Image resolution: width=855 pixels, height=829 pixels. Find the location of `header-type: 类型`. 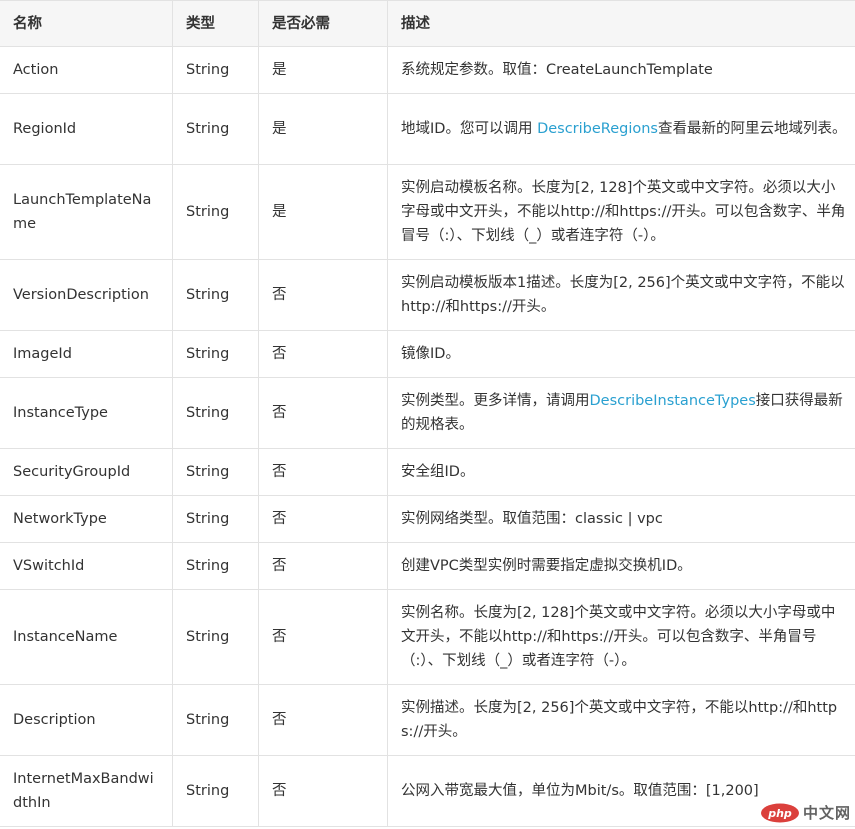

header-type: 类型 is located at coordinates (215, 23).